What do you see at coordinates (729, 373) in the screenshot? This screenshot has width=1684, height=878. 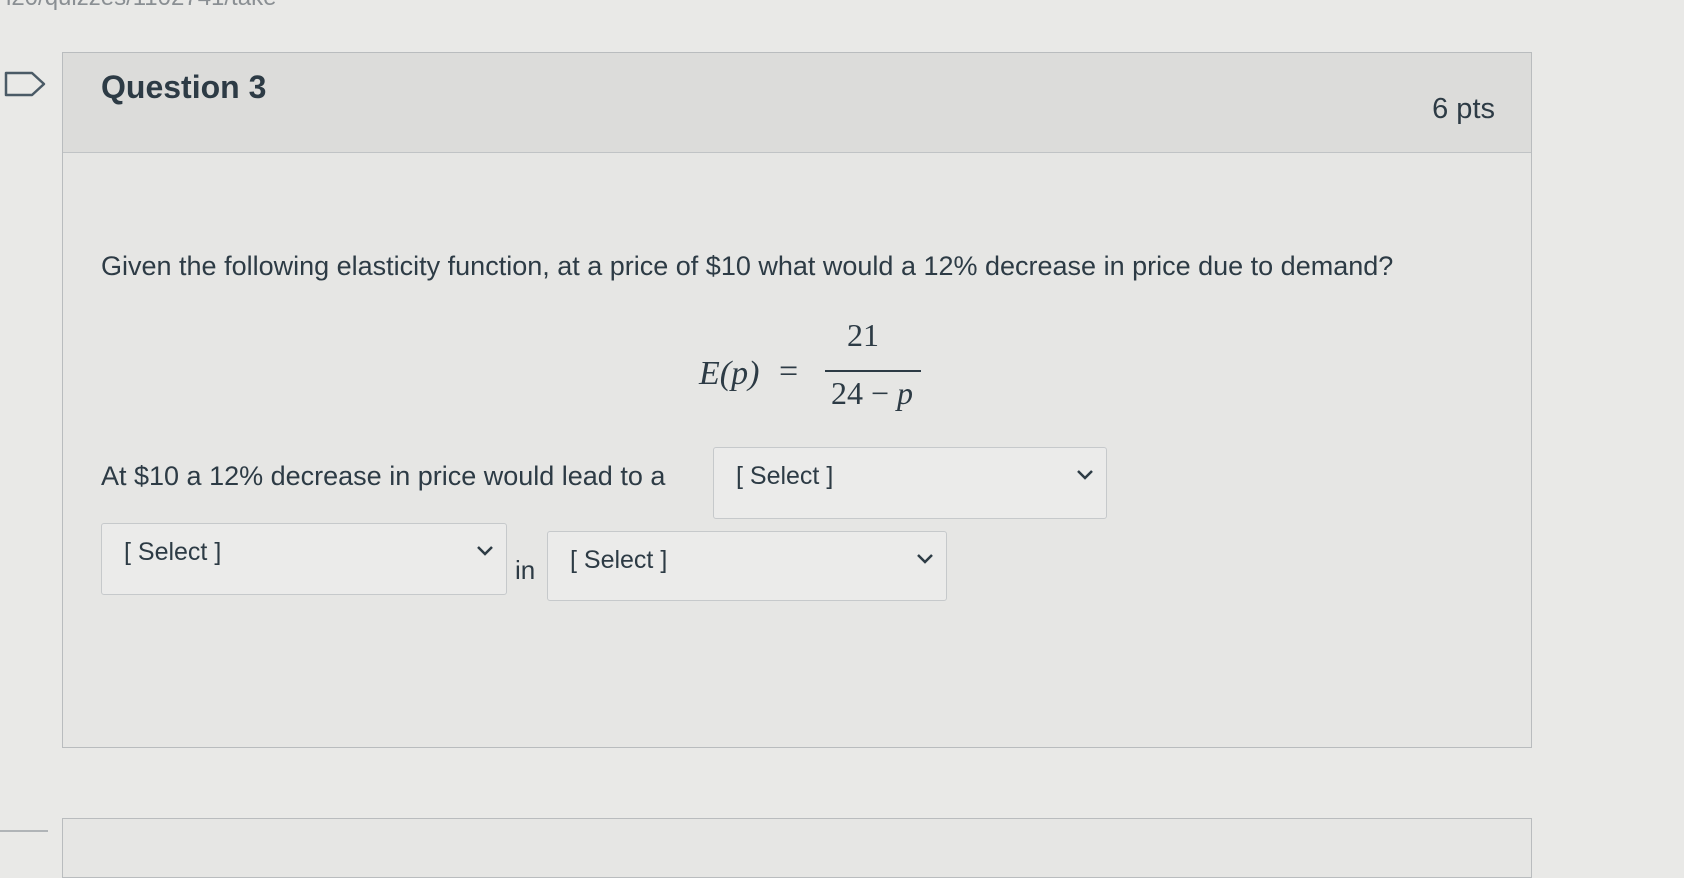 I see `formula-lhs: E(p)` at bounding box center [729, 373].